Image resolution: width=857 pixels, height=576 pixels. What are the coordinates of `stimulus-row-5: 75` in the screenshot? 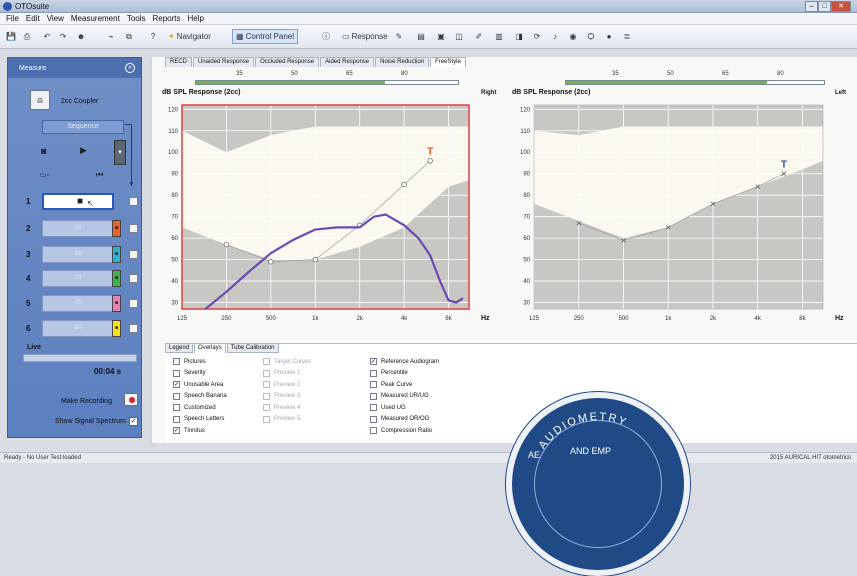 It's located at (78, 303).